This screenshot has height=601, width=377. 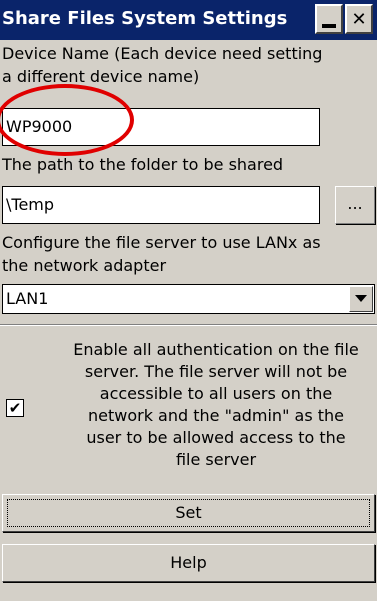 What do you see at coordinates (216, 393) in the screenshot?
I see `authentication-label-line: accessible to all users on the` at bounding box center [216, 393].